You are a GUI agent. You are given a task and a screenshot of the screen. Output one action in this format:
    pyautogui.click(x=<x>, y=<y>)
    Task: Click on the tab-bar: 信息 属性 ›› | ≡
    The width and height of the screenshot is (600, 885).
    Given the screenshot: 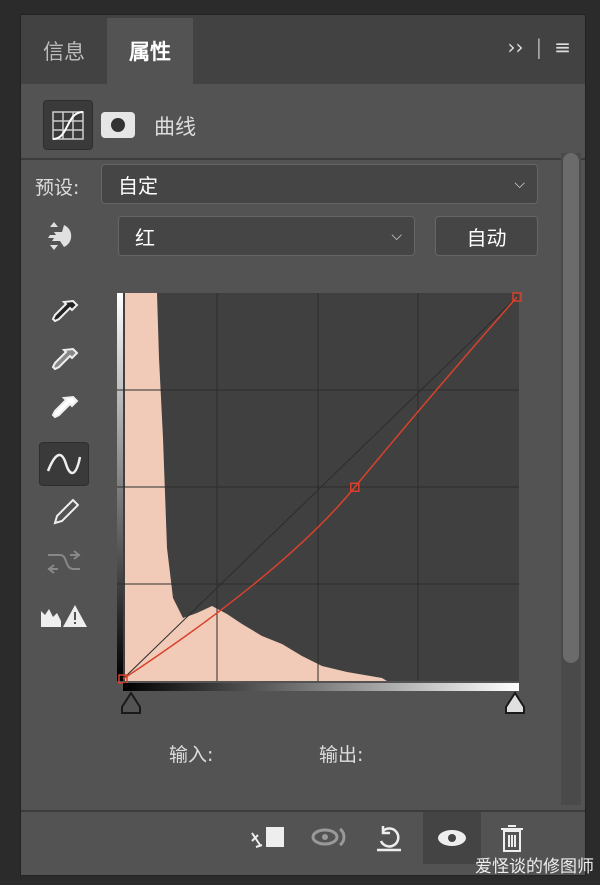 What is the action you would take?
    pyautogui.click(x=303, y=49)
    